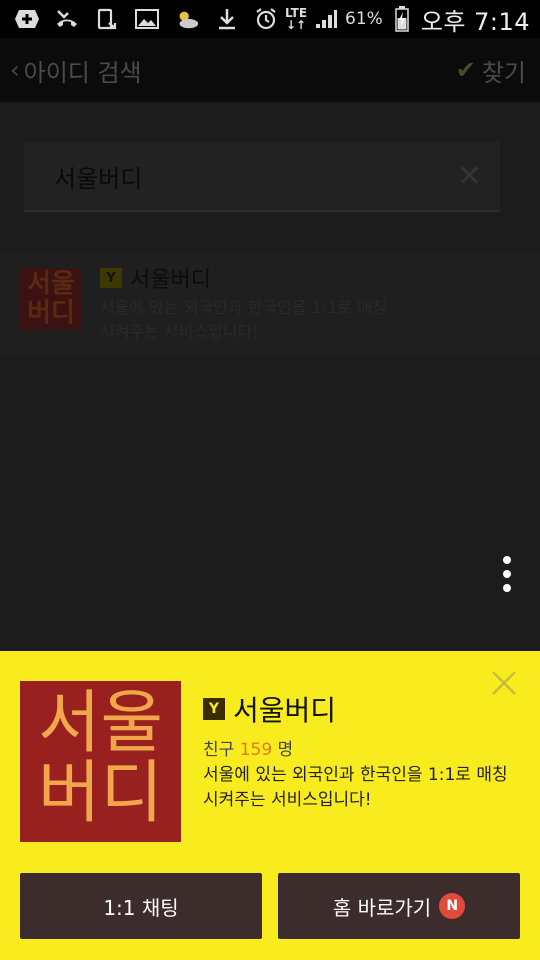  Describe the element at coordinates (100, 761) in the screenshot. I see `profile-logo: 서울 버디` at that location.